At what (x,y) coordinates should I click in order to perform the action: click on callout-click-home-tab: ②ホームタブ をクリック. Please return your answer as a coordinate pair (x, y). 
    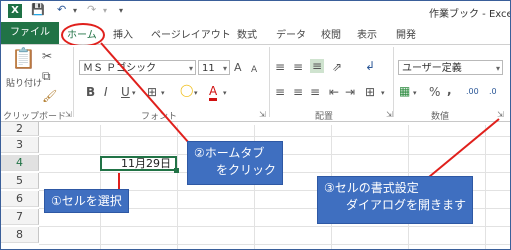
    Looking at the image, I should click on (235, 163).